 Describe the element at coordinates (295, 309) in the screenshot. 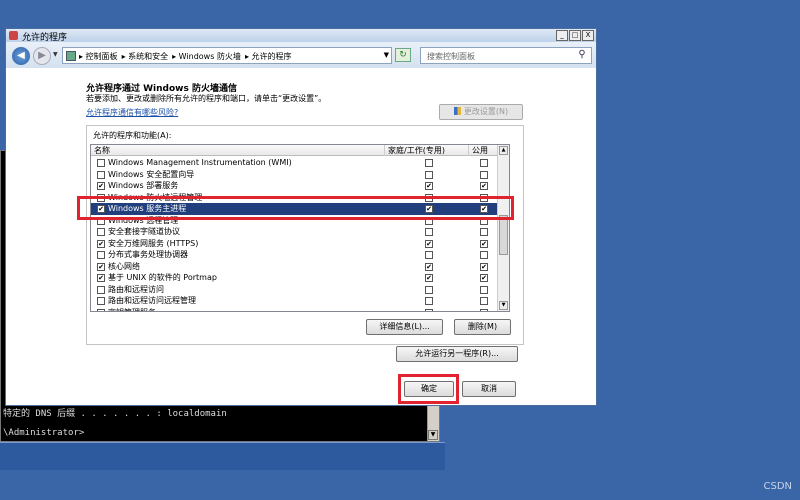

I see `list-item: 密钥管理服务` at that location.